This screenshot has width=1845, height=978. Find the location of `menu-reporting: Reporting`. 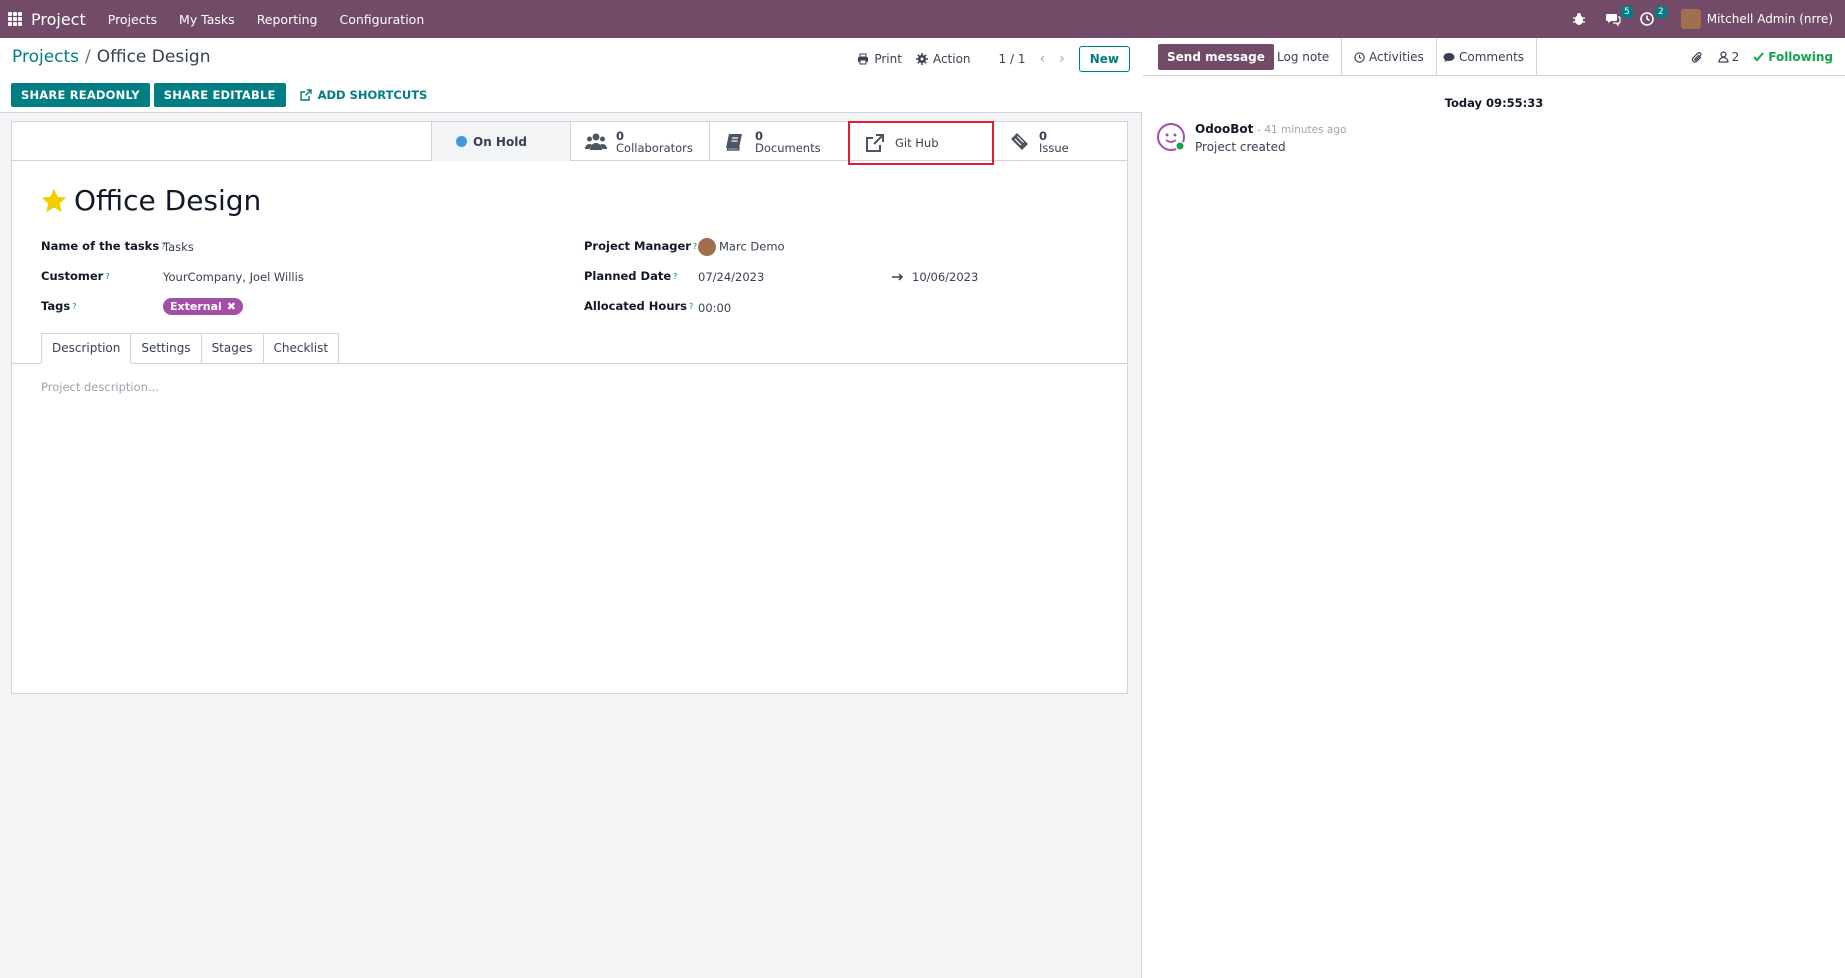

menu-reporting: Reporting is located at coordinates (287, 19).